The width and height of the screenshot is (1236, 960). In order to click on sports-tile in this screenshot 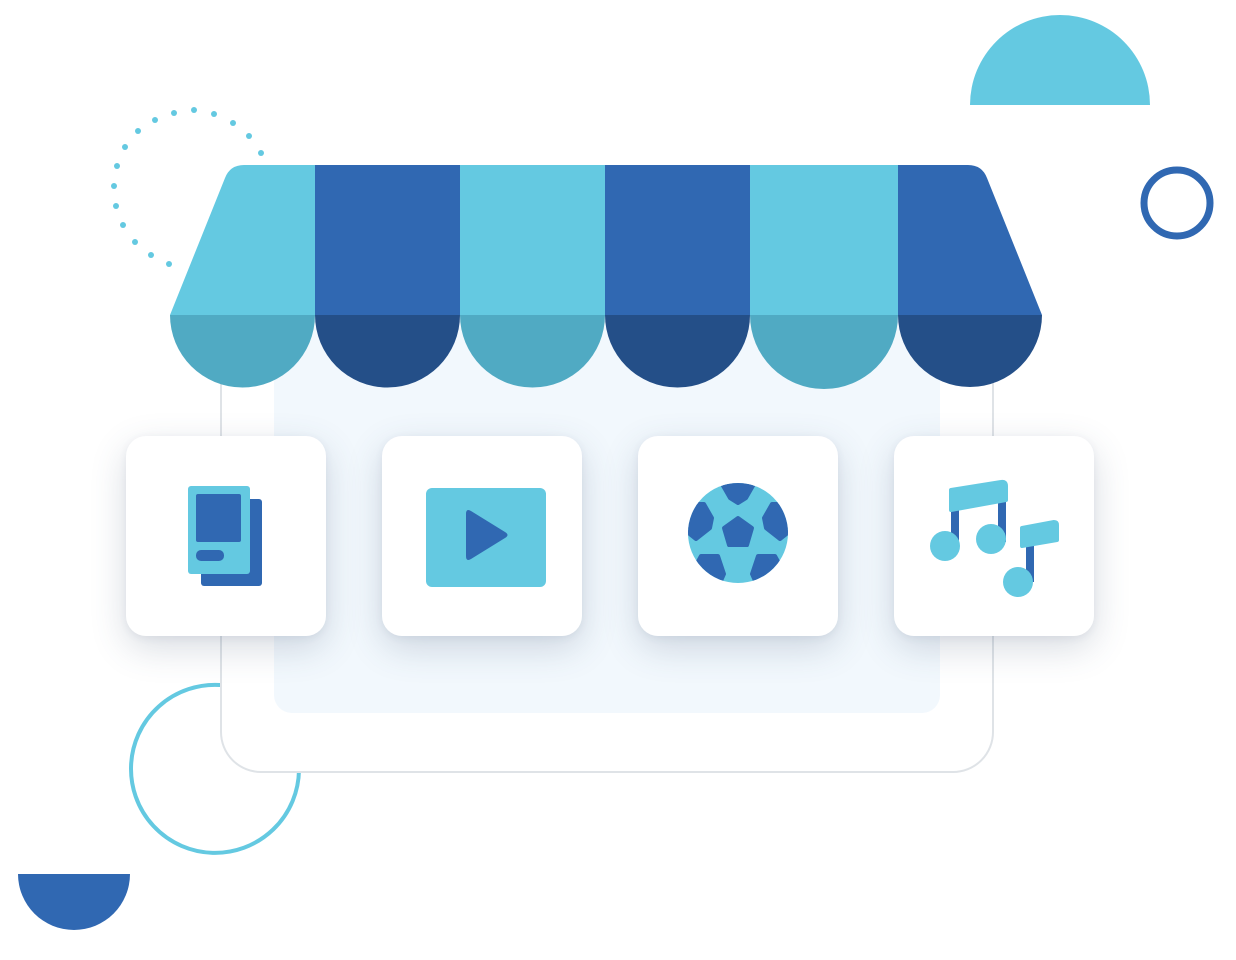, I will do `click(738, 536)`.